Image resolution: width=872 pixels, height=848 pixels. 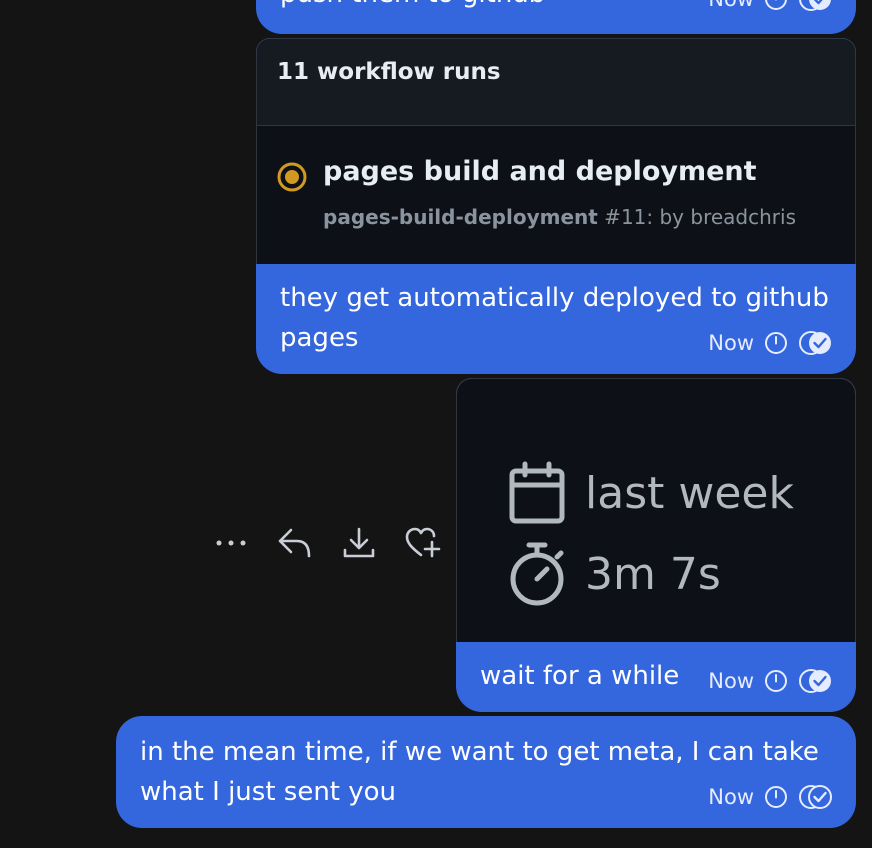 I want to click on image-attachment: last week 3m 7s, so click(x=656, y=510).